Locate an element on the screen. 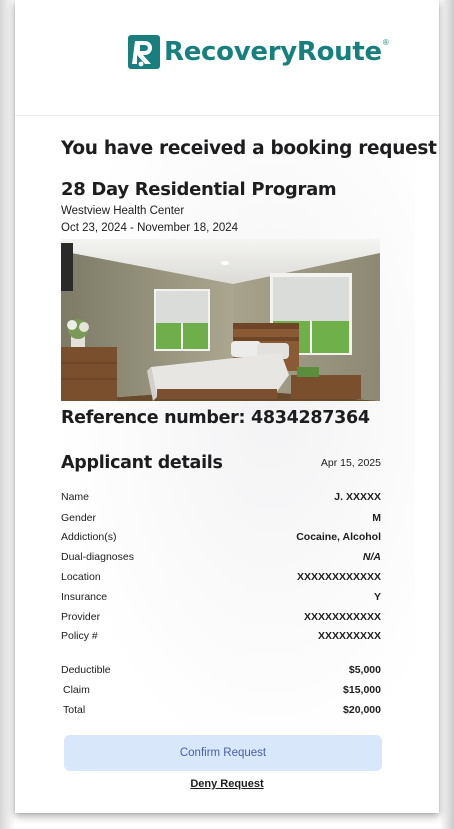  detail-label: Gender is located at coordinates (79, 518).